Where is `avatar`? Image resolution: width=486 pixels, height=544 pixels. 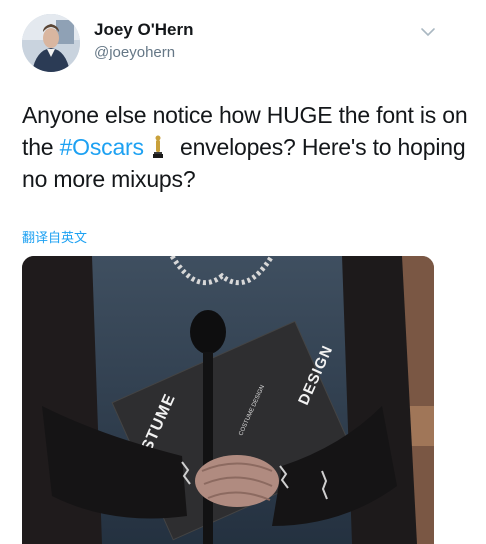 avatar is located at coordinates (51, 43).